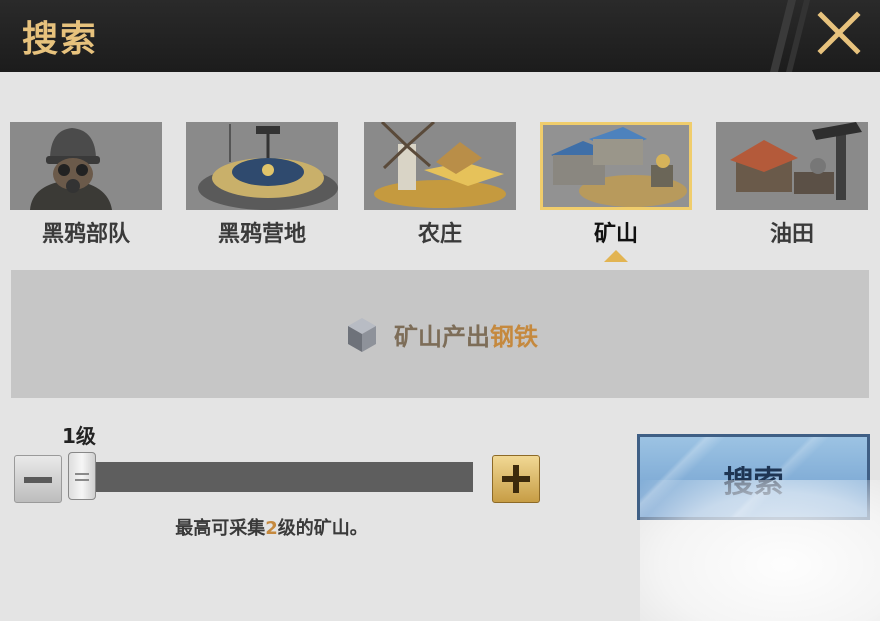 This screenshot has height=621, width=880. I want to click on steel-ingot-icon, so click(362, 335).